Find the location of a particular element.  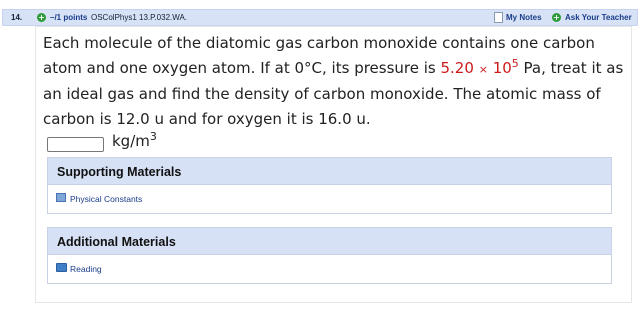

question-number: 14. is located at coordinates (17, 17).